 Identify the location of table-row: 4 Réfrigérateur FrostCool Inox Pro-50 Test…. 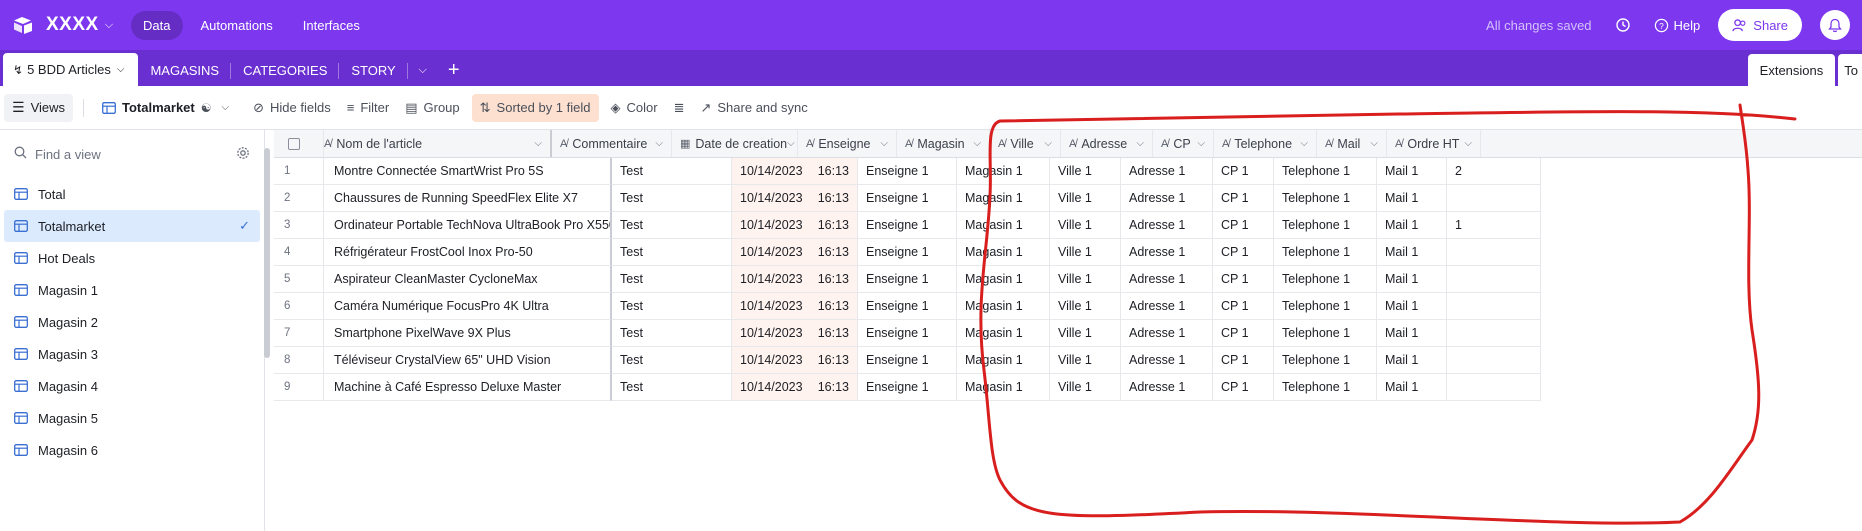
(1068, 252).